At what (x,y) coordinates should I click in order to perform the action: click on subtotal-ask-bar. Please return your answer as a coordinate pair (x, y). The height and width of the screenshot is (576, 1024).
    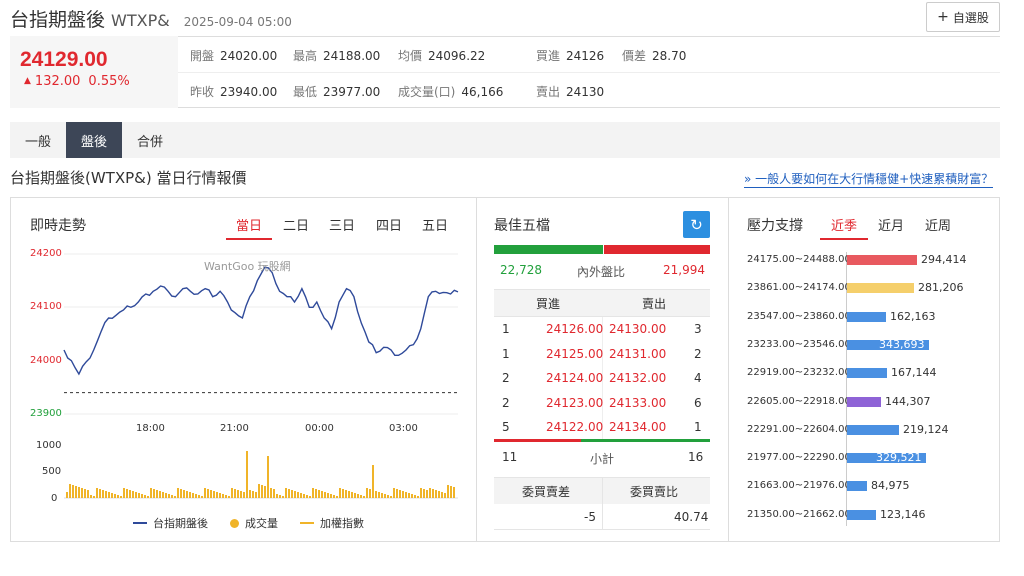
    Looking at the image, I should click on (645, 440).